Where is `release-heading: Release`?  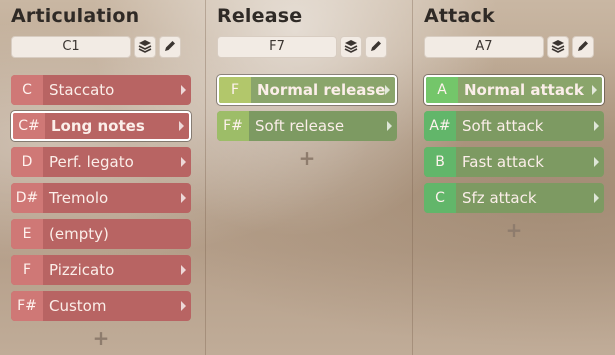 release-heading: Release is located at coordinates (260, 16).